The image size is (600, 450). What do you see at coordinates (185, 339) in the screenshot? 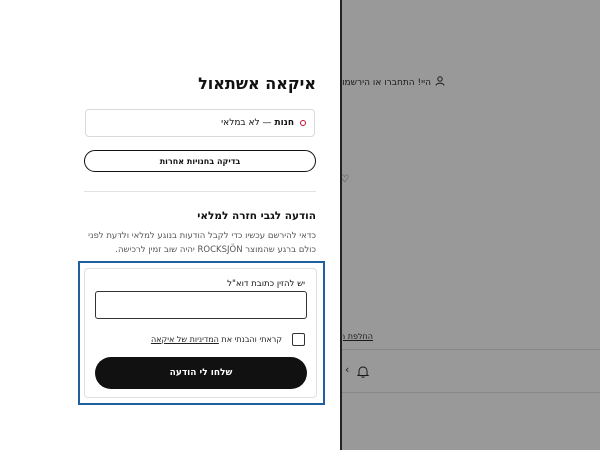
I see `privacy-policy-link: המדיניות של איקאה` at bounding box center [185, 339].